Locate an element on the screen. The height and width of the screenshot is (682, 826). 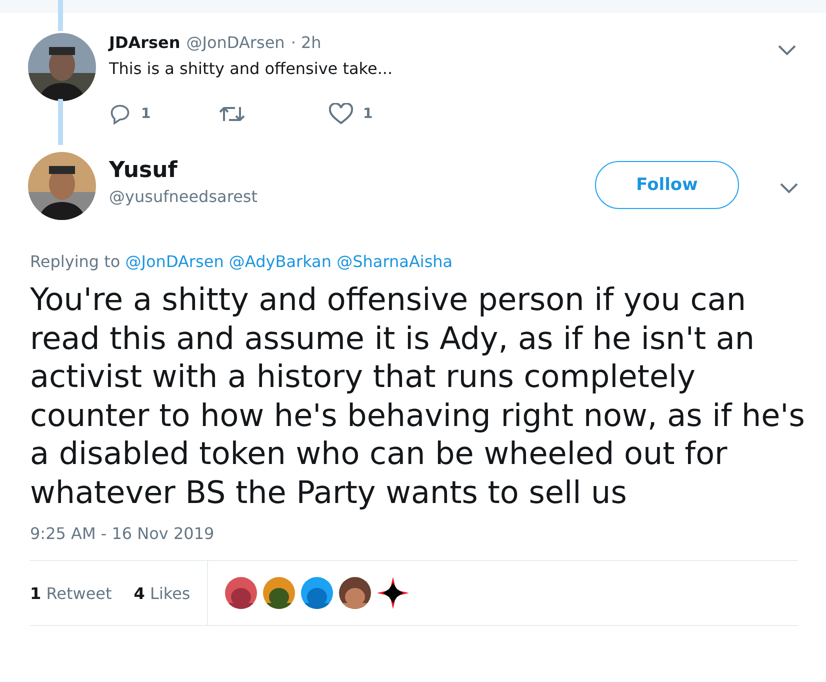
heart-icon is located at coordinates (341, 114).